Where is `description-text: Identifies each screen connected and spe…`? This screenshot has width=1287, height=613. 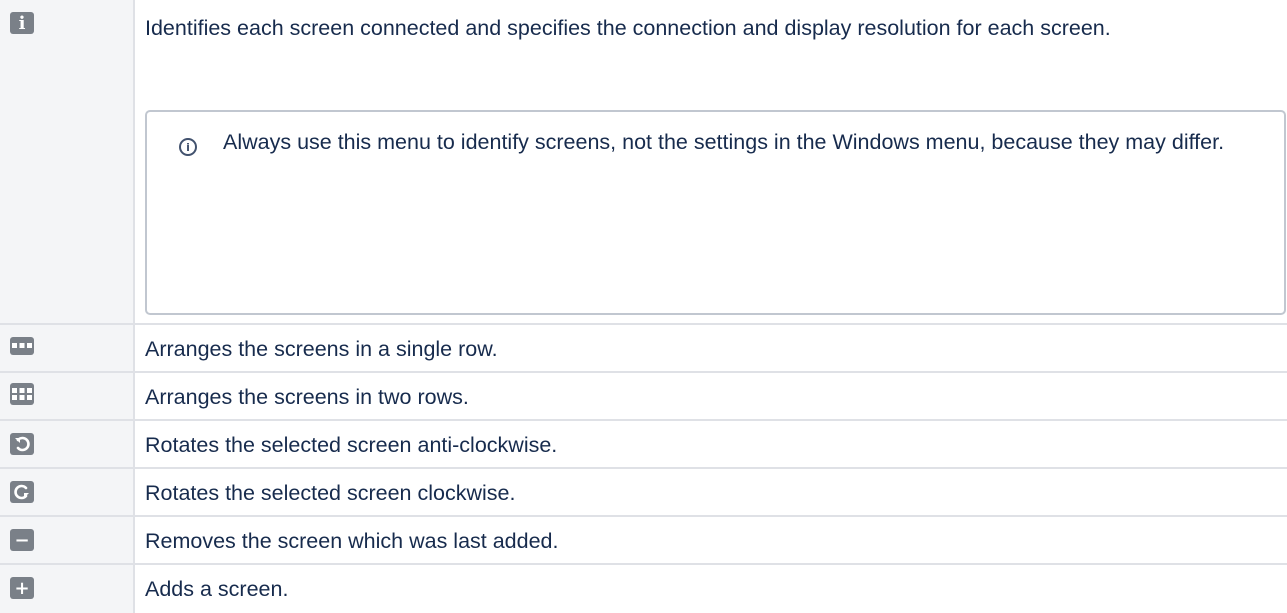 description-text: Identifies each screen connected and spe… is located at coordinates (628, 28).